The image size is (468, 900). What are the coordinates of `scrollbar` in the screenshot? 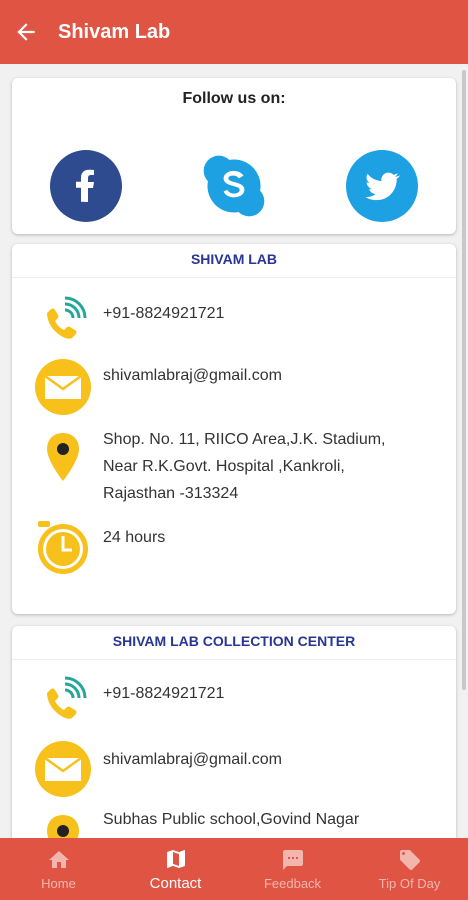 It's located at (464, 380).